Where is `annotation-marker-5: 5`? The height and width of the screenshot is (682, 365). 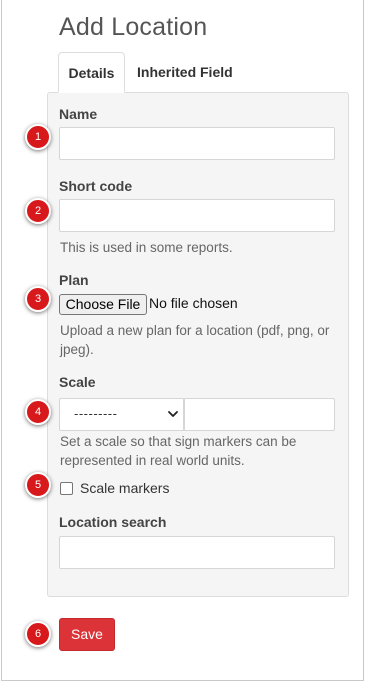
annotation-marker-5: 5 is located at coordinates (38, 485).